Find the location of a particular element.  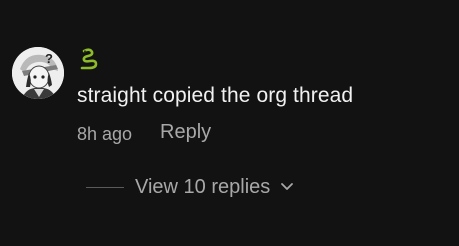

avatar: ? is located at coordinates (38, 73).